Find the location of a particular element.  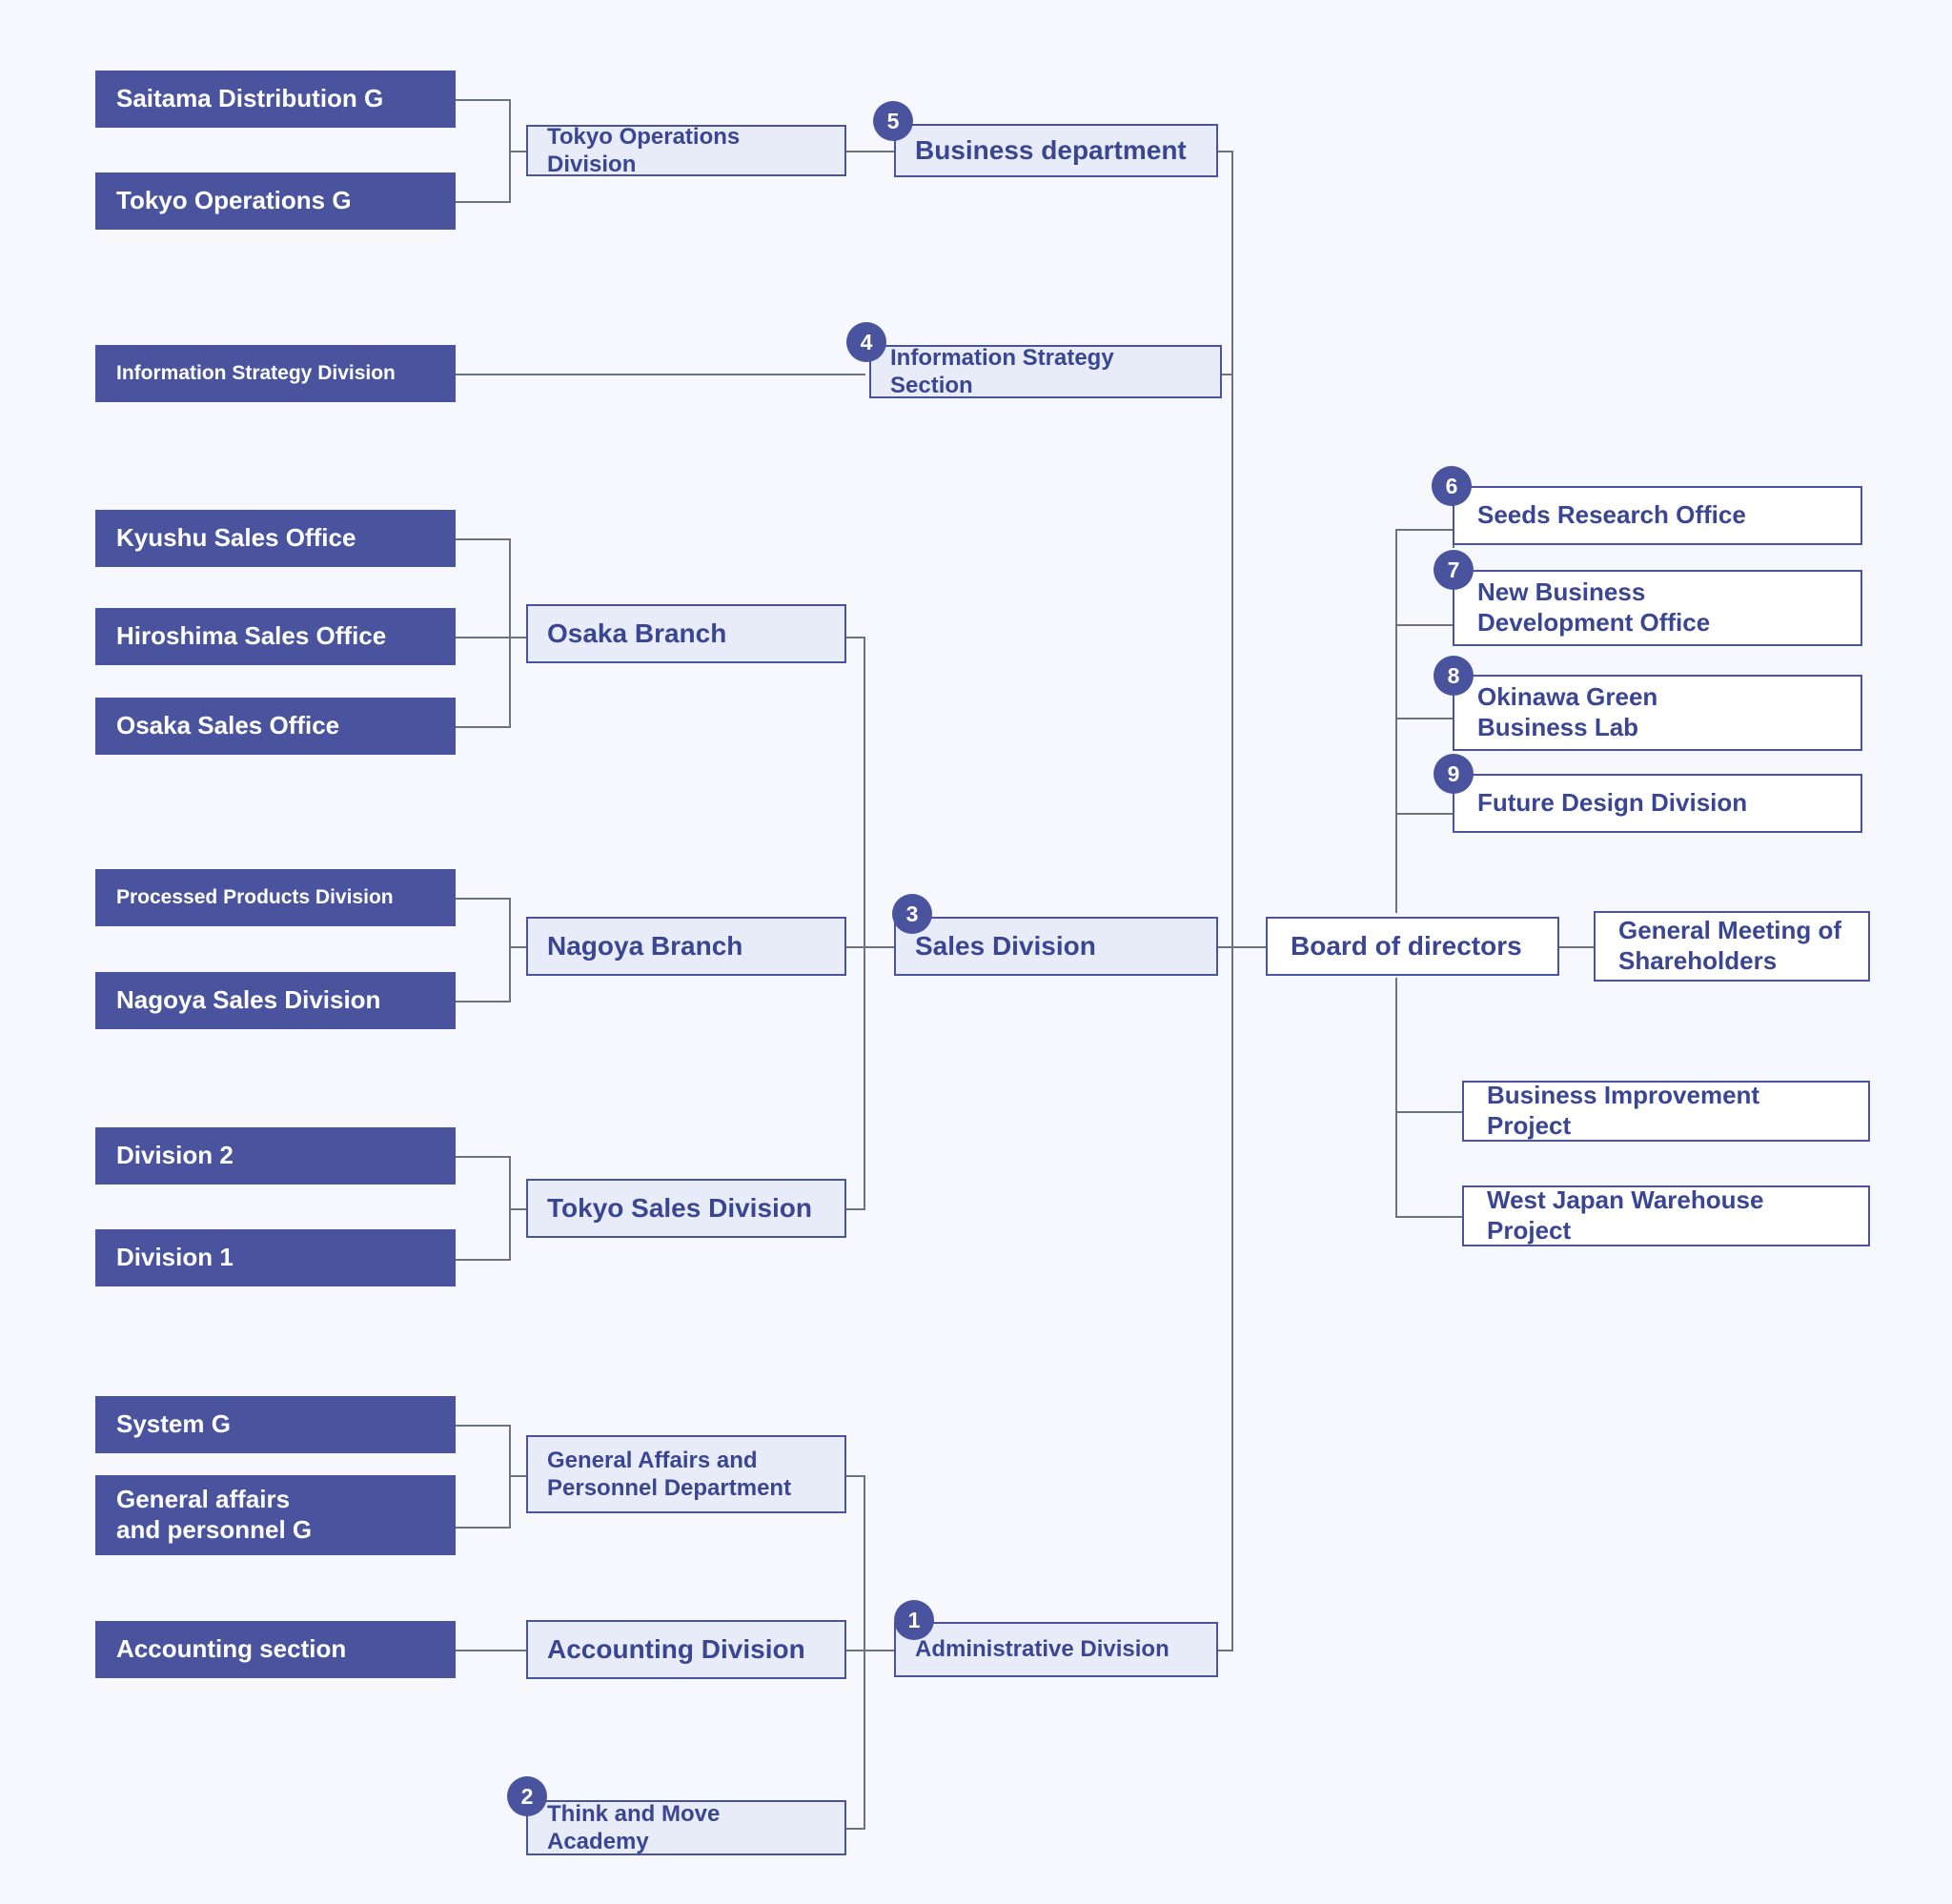

badge-new-business-development-office: 7 is located at coordinates (1454, 570).